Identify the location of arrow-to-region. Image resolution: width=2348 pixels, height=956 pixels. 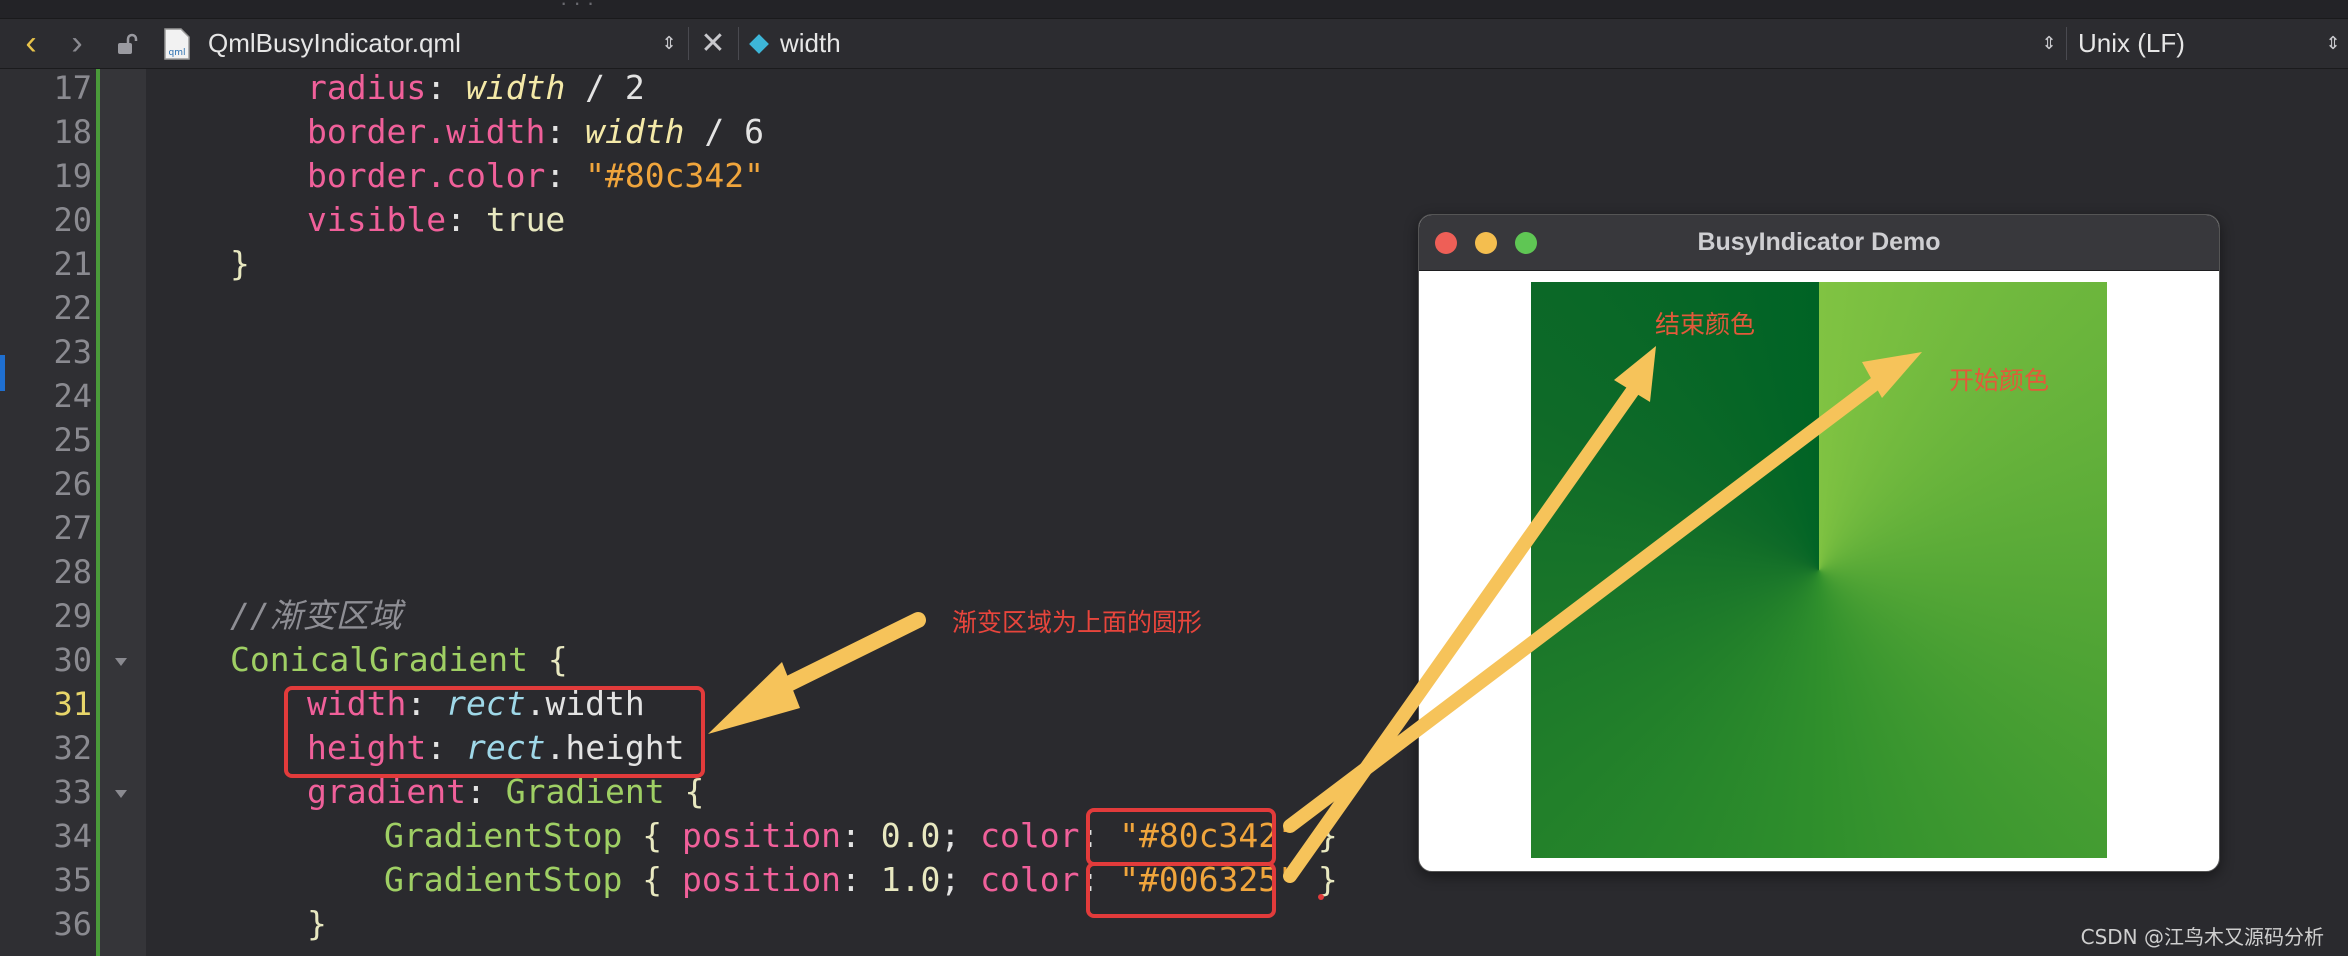
(817, 673).